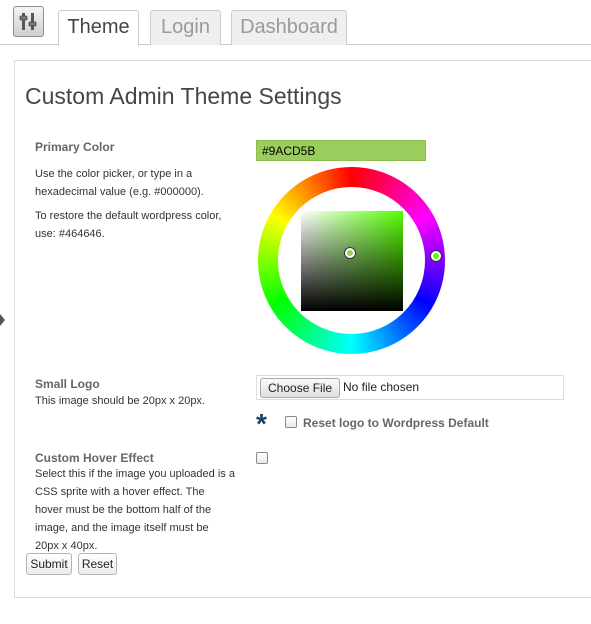  What do you see at coordinates (262, 458) in the screenshot?
I see `hover-effect-checkbox` at bounding box center [262, 458].